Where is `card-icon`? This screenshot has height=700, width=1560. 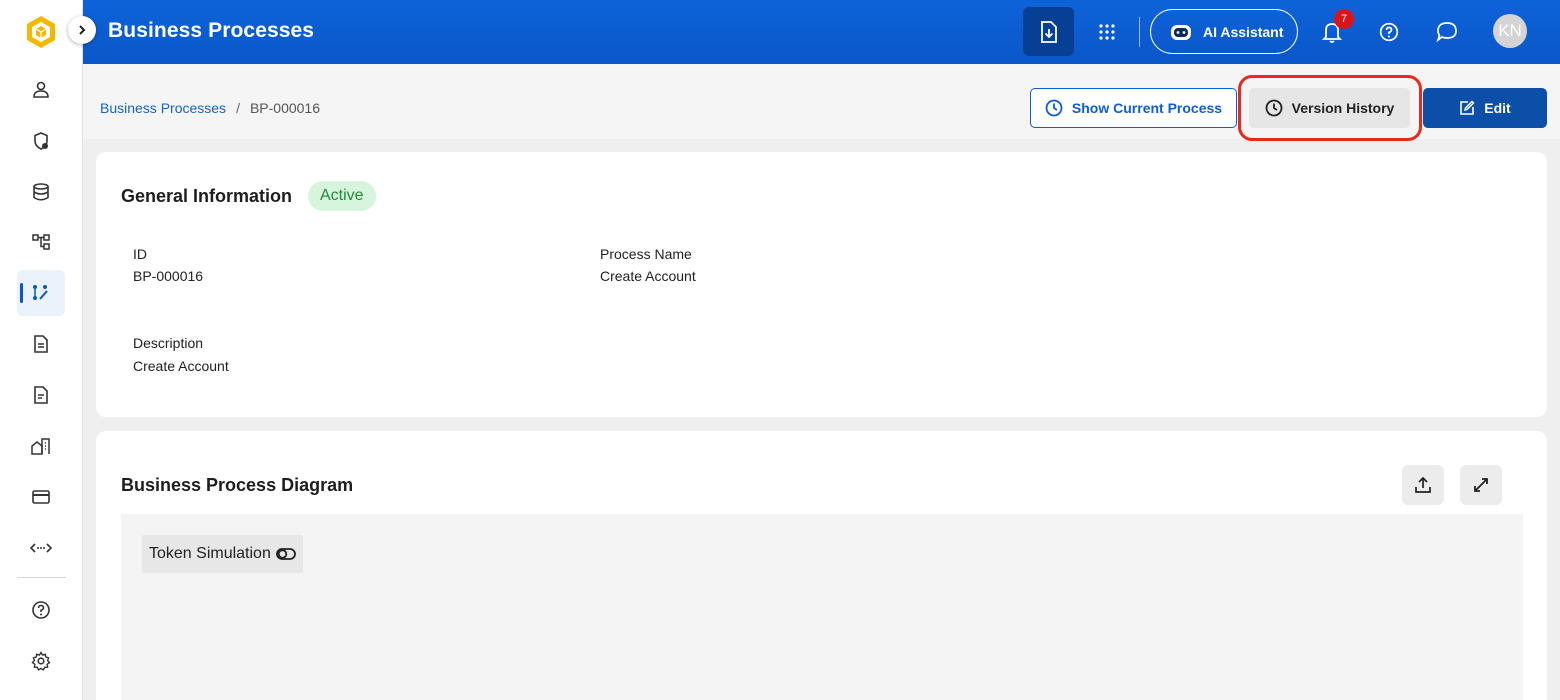
card-icon is located at coordinates (41, 497).